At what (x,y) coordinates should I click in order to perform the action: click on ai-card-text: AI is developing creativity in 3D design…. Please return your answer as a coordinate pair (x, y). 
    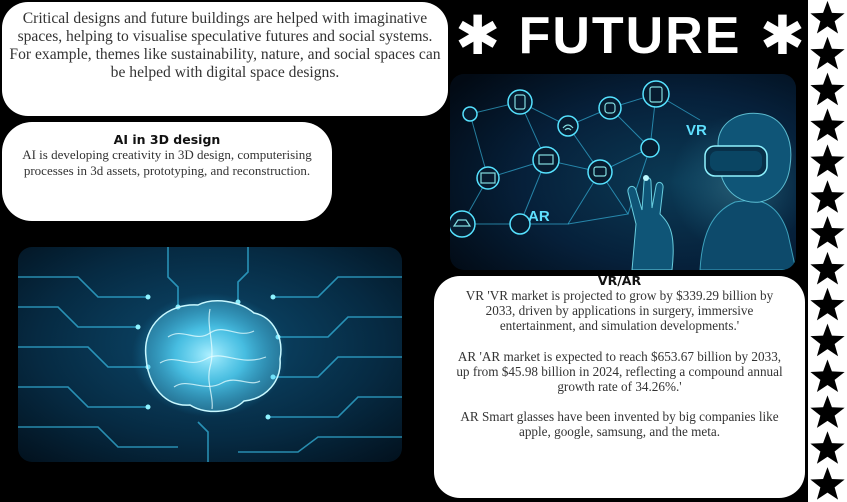
    Looking at the image, I should click on (167, 162).